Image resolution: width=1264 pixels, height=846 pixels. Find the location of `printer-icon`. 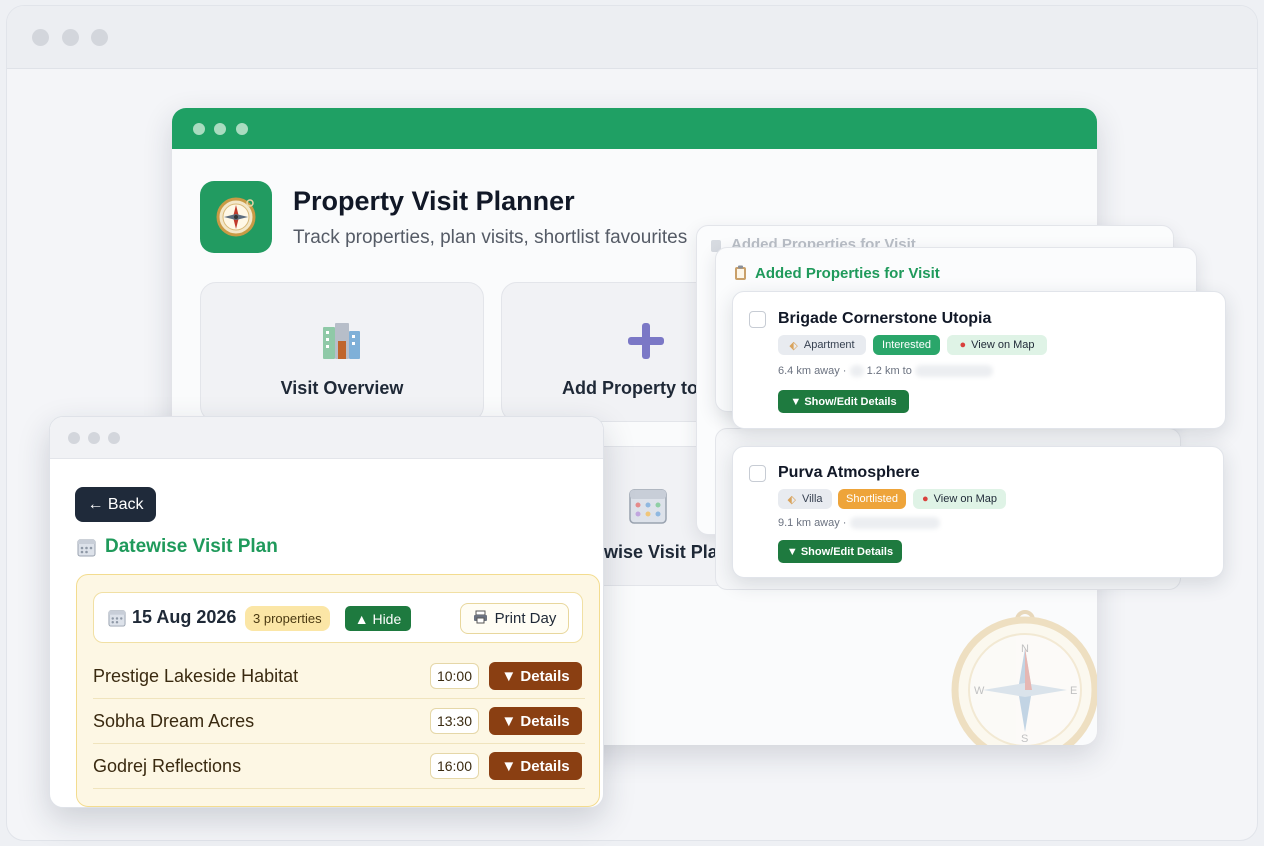

printer-icon is located at coordinates (480, 619).